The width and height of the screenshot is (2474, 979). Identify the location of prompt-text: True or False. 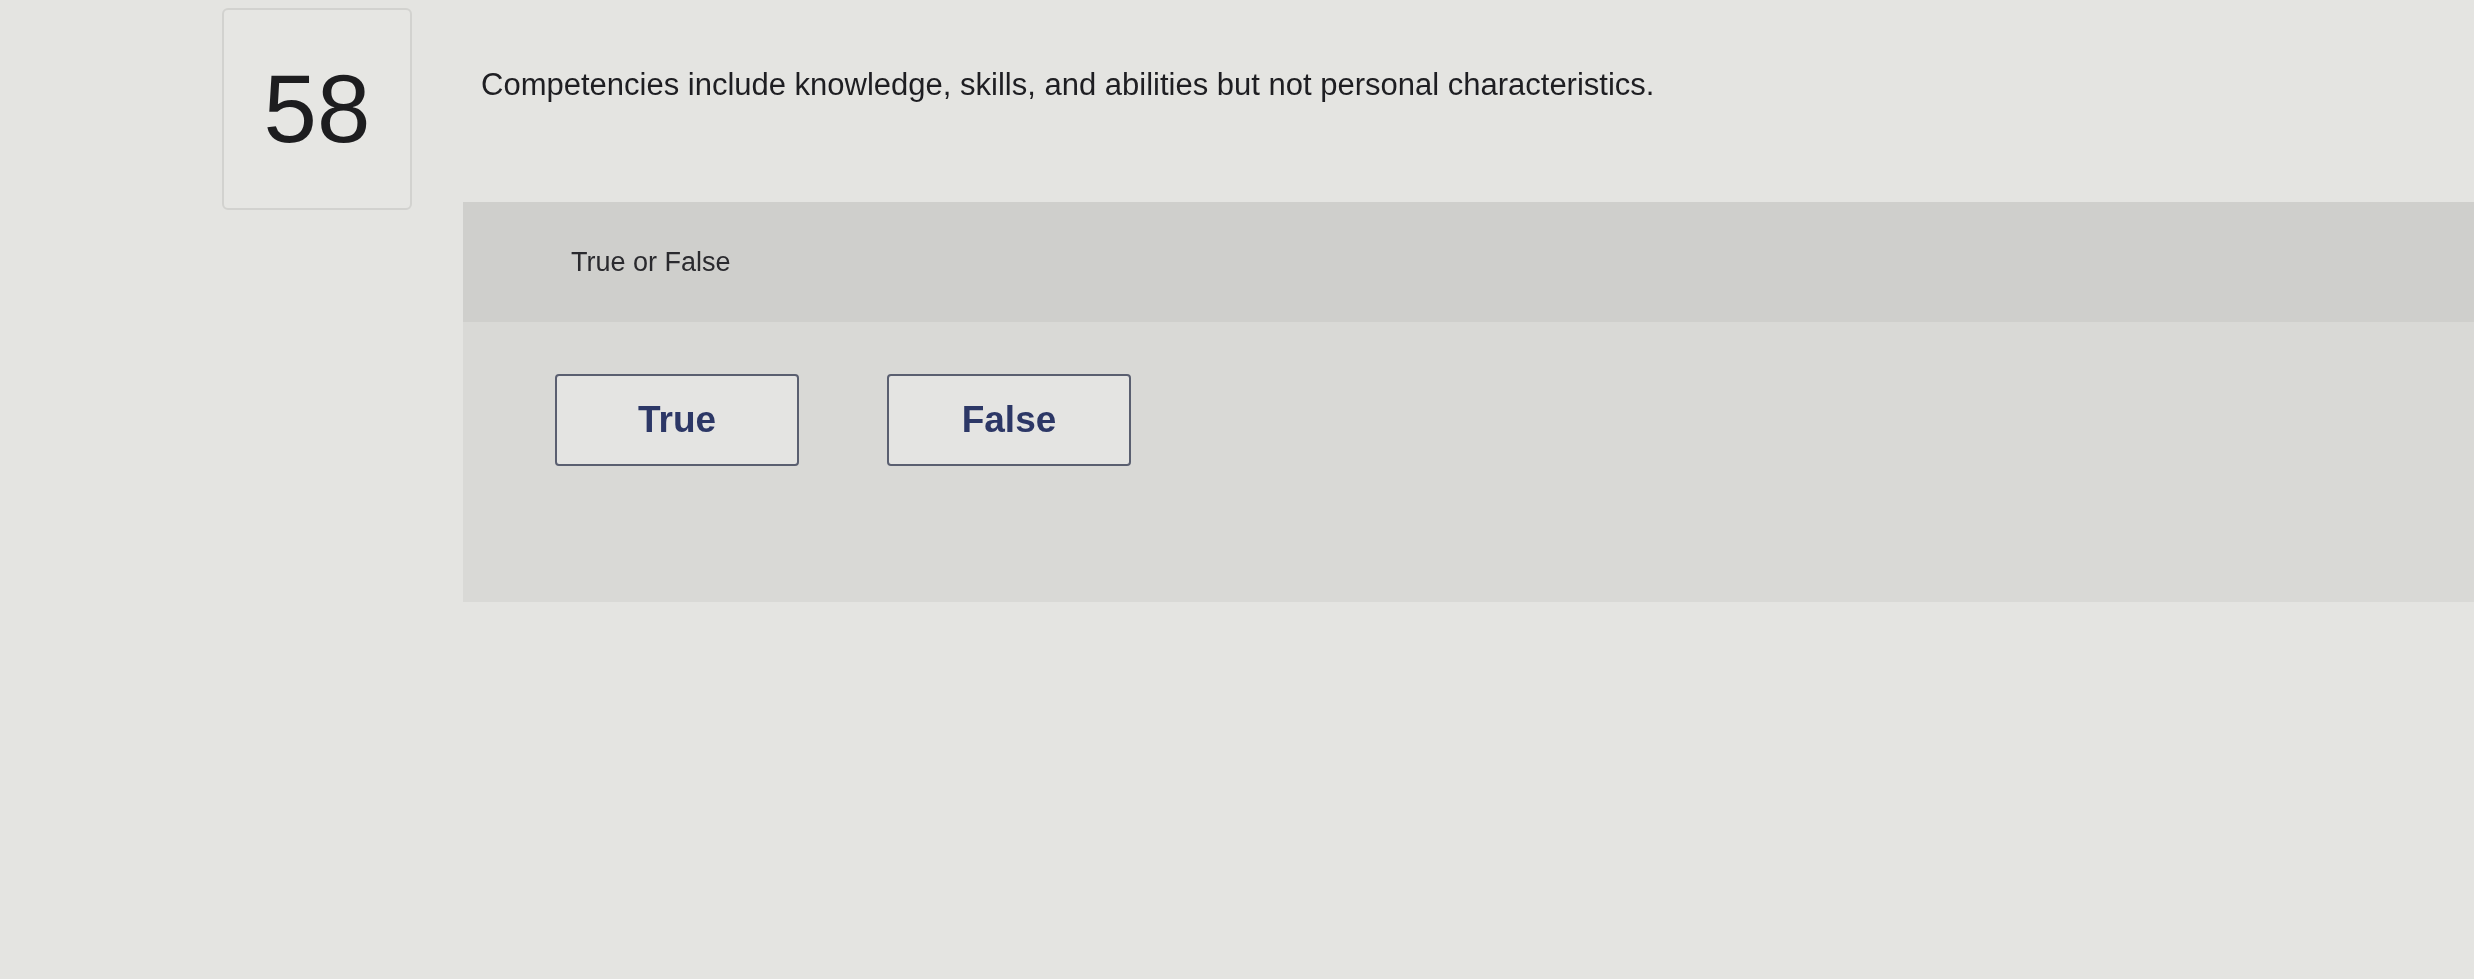
(651, 262).